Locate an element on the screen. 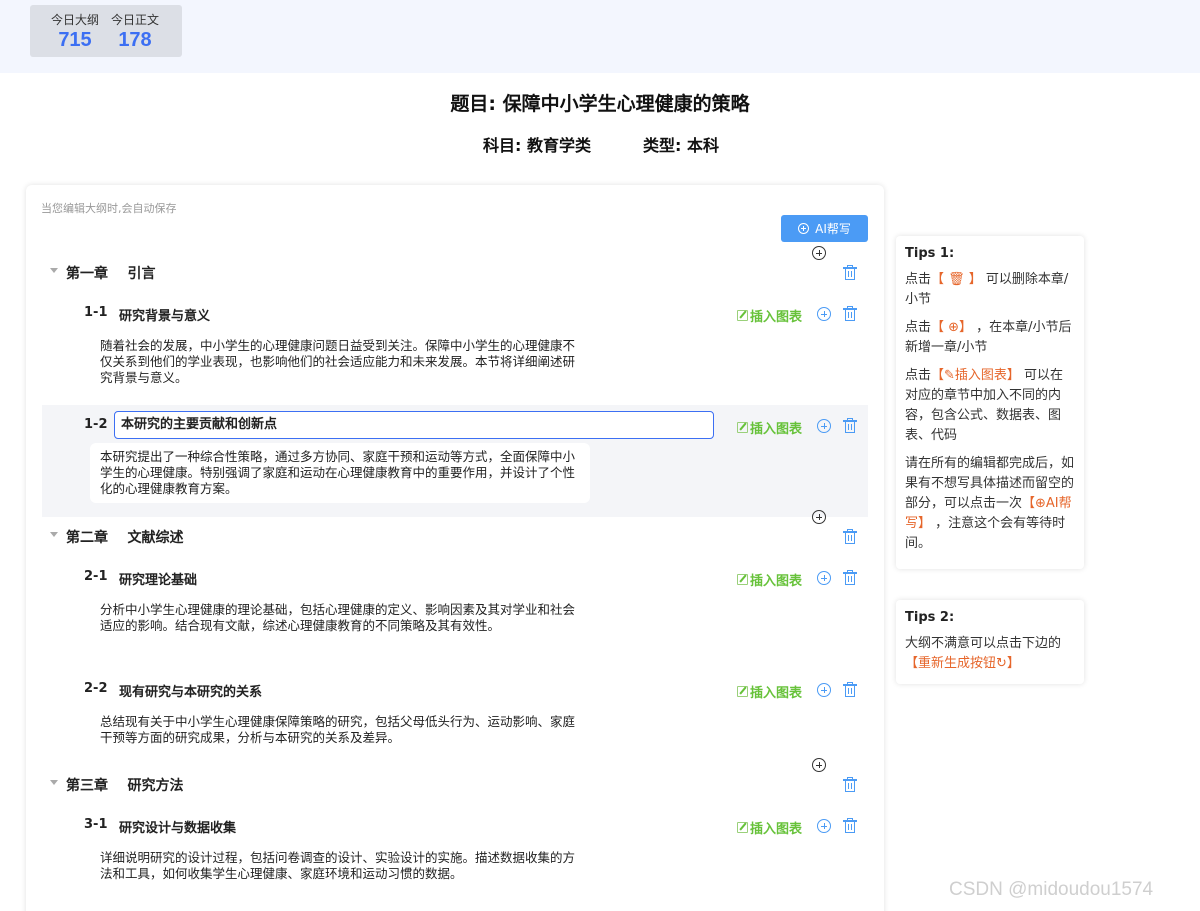  trash-icon: 【 🗑 】 is located at coordinates (956, 279).